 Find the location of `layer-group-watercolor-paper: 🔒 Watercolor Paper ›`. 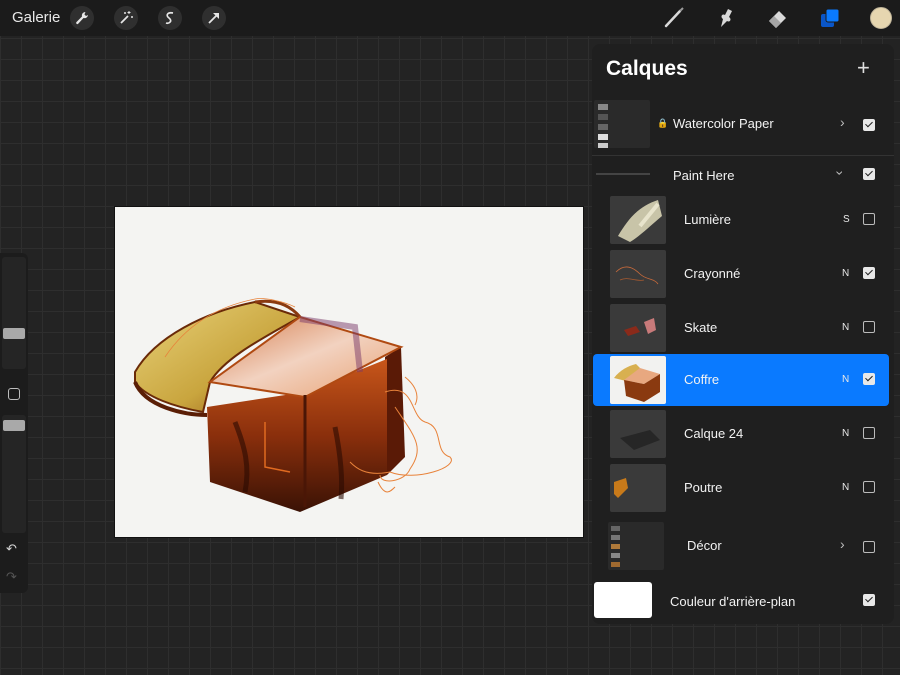

layer-group-watercolor-paper: 🔒 Watercolor Paper › is located at coordinates (743, 124).